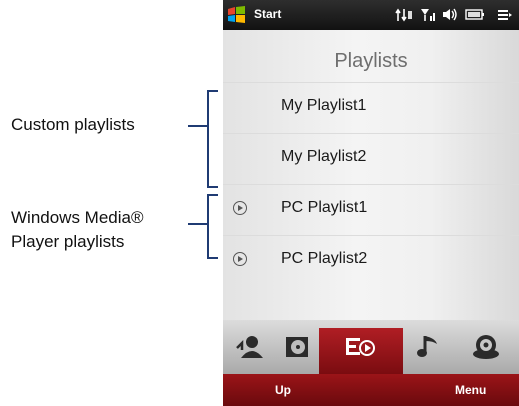  Describe the element at coordinates (324, 207) in the screenshot. I see `playlist-label: PC Playlist1` at that location.